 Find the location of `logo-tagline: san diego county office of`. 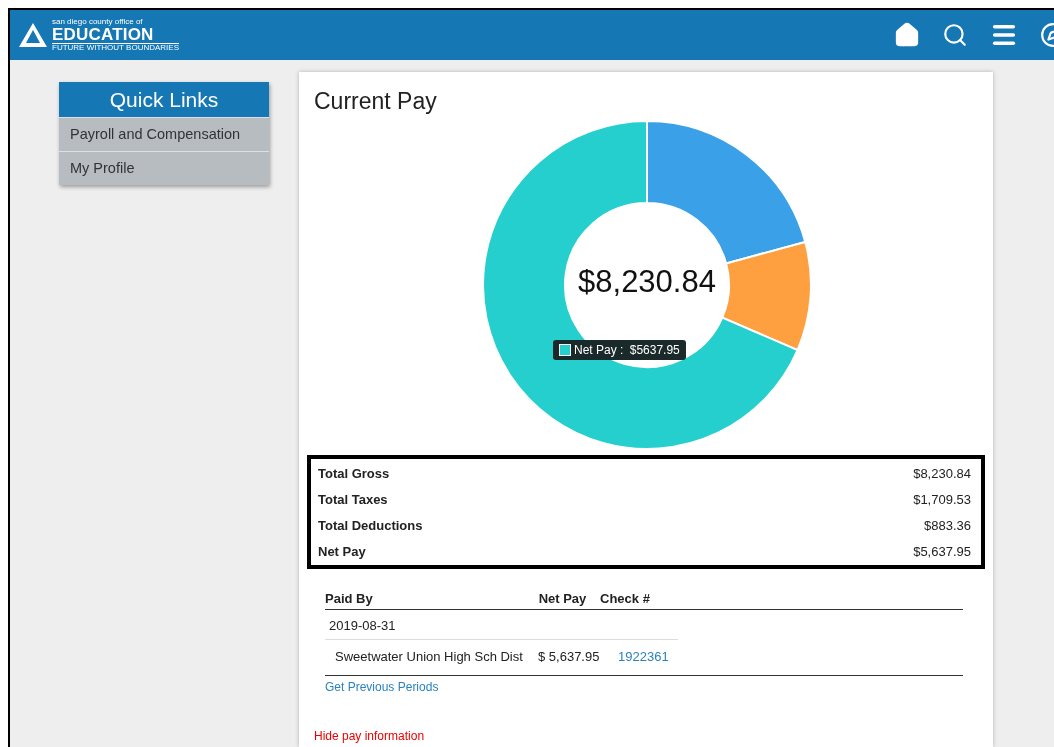

logo-tagline: san diego county office of is located at coordinates (98, 22).